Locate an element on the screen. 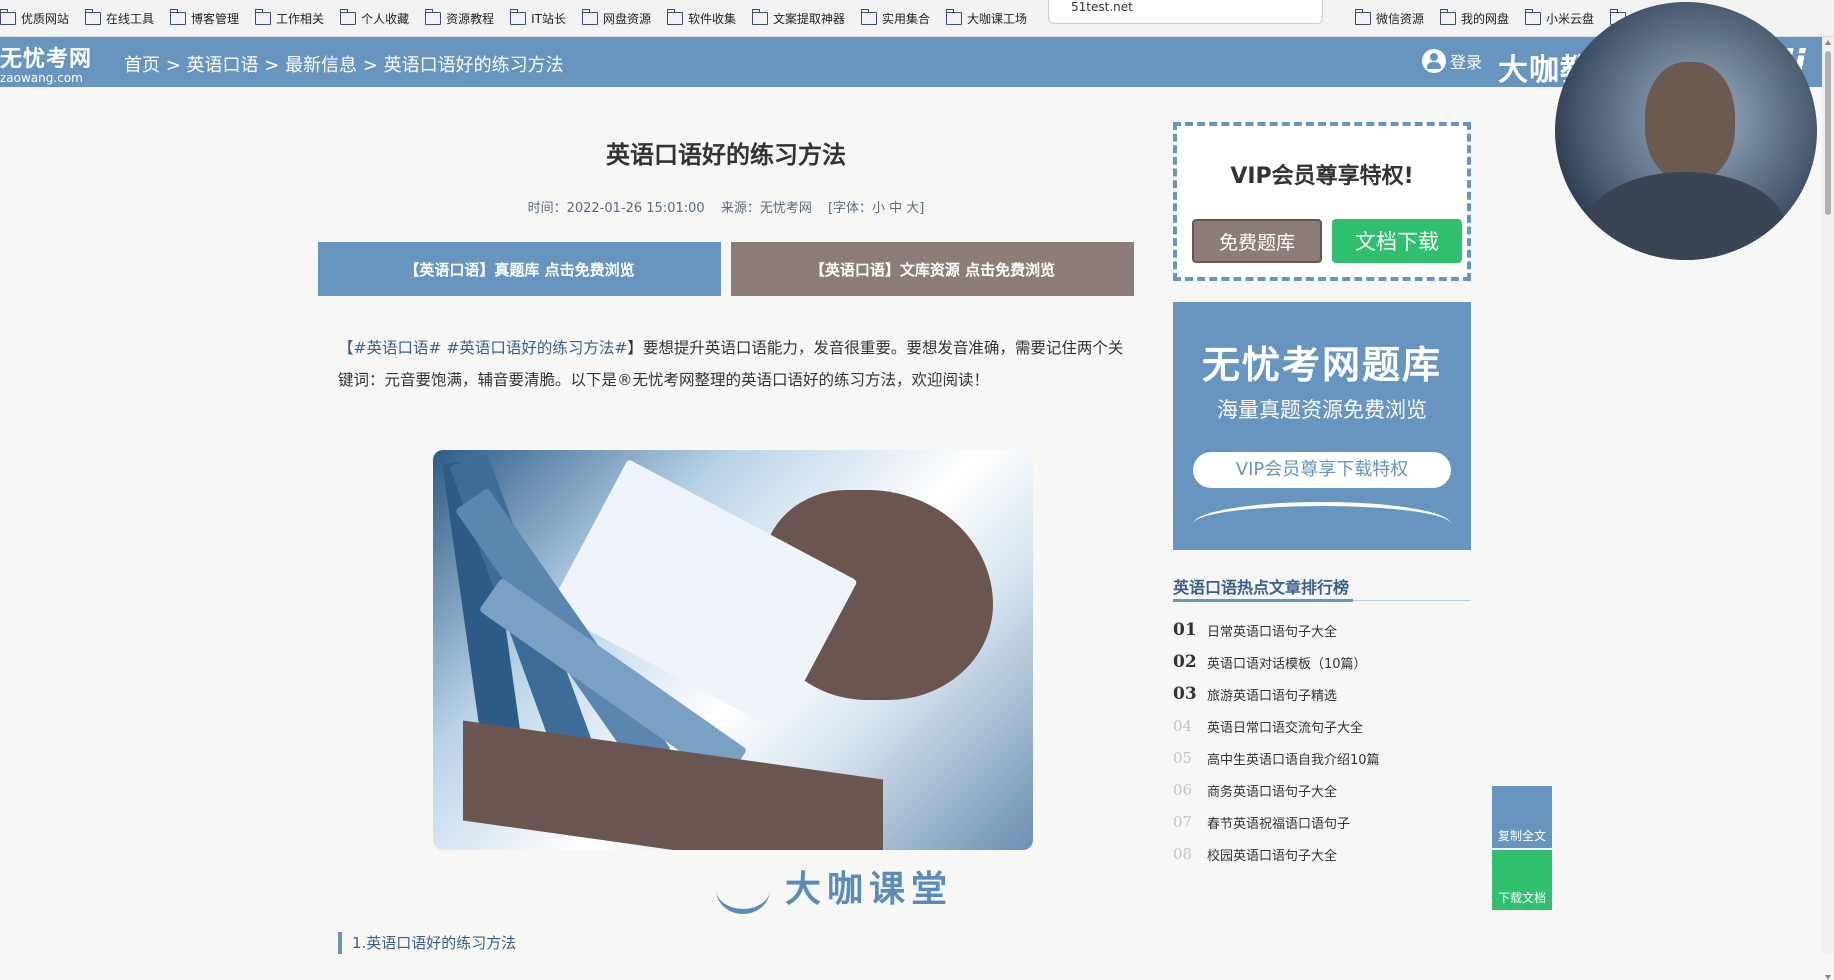  bookmark-label: IT站长 is located at coordinates (548, 18).